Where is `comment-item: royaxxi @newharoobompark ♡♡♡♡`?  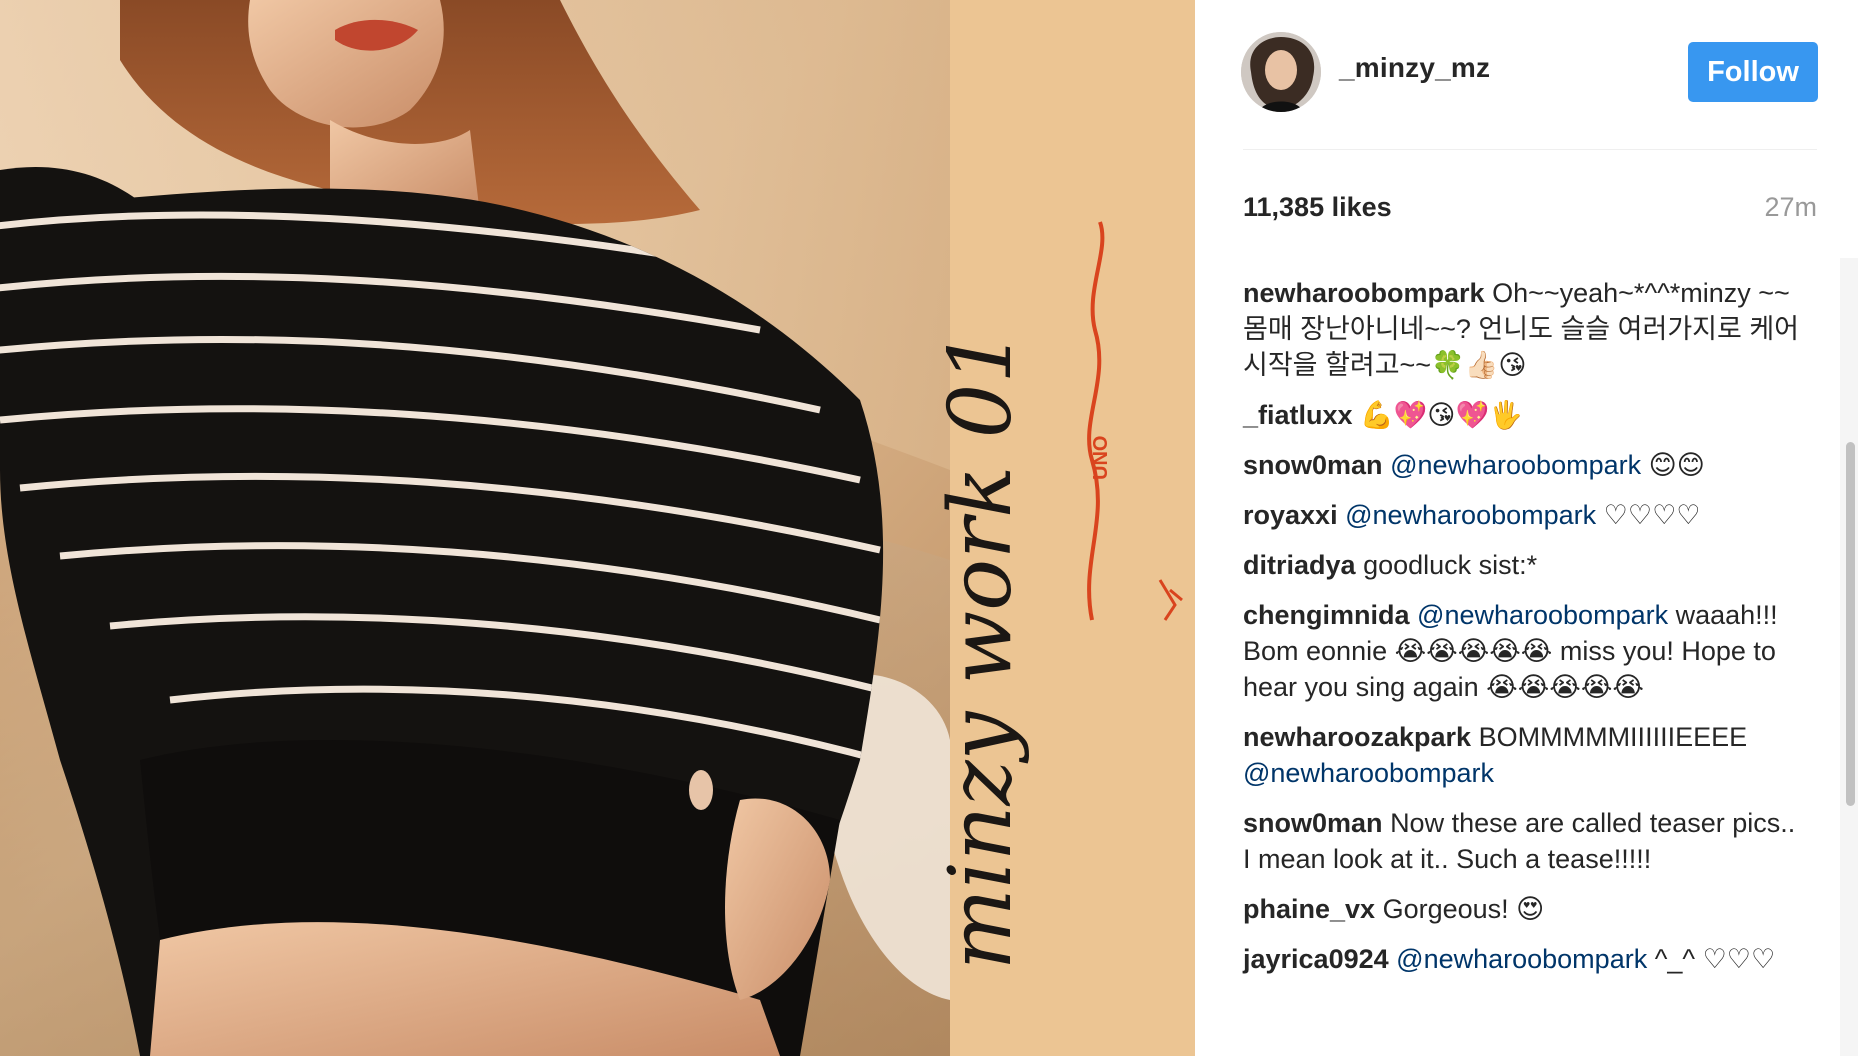 comment-item: royaxxi @newharoobompark ♡♡♡♡ is located at coordinates (1524, 515).